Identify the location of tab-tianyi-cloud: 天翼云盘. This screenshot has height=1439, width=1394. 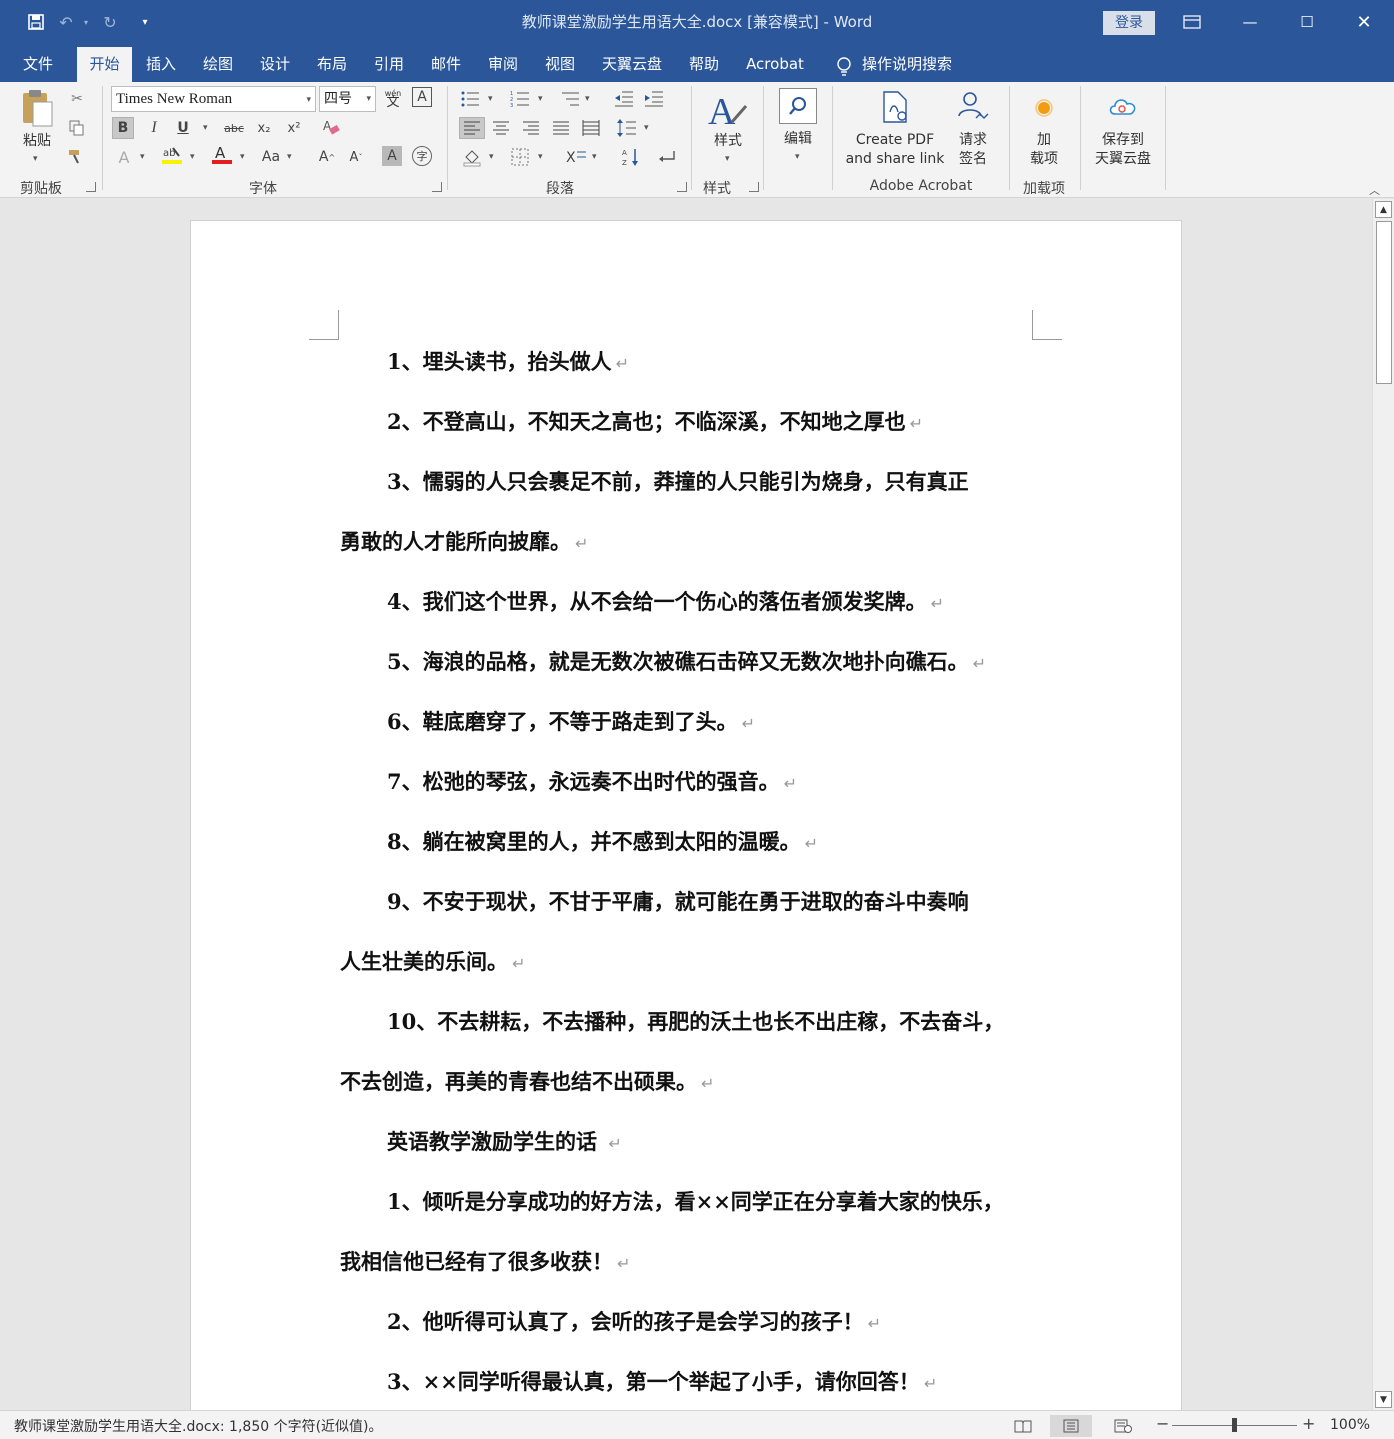
(632, 64).